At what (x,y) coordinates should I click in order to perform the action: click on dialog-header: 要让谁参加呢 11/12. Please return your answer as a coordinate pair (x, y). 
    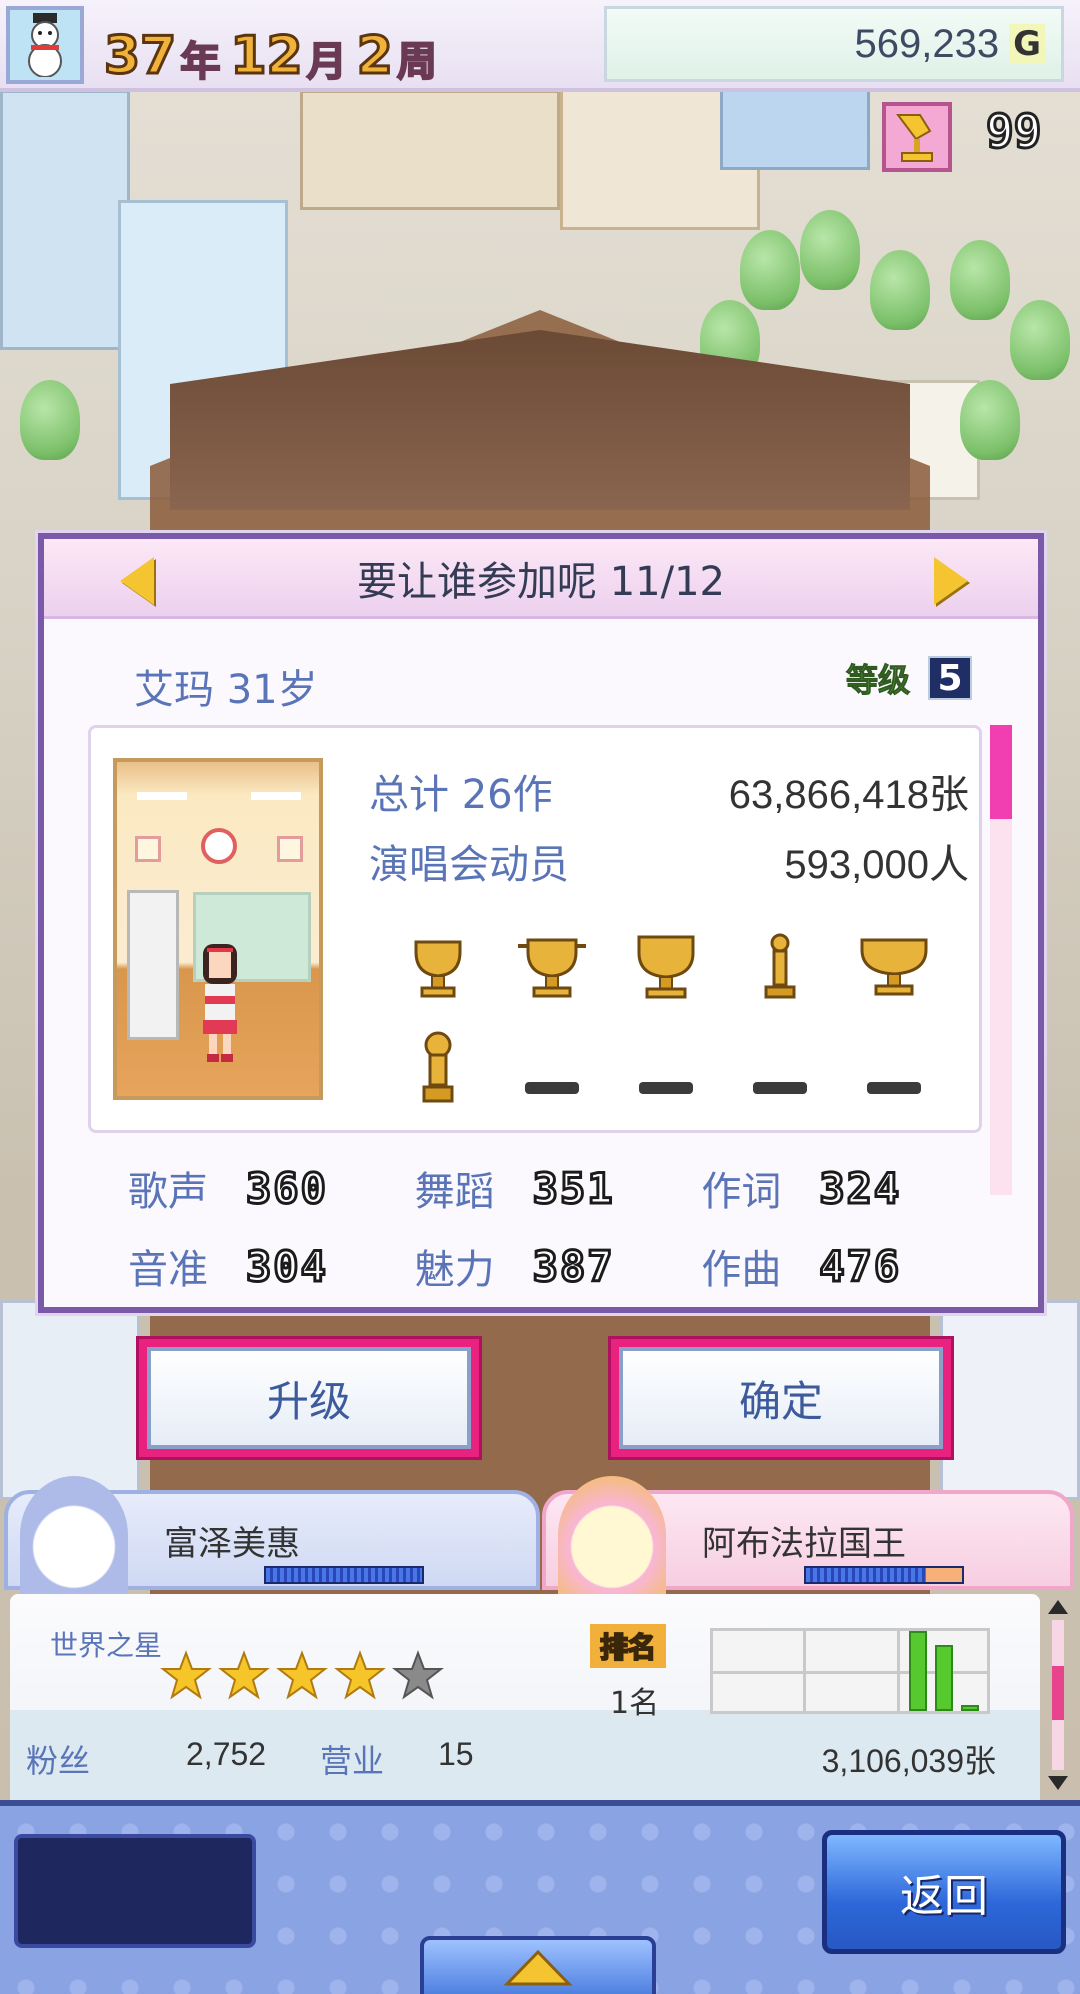
    Looking at the image, I should click on (541, 579).